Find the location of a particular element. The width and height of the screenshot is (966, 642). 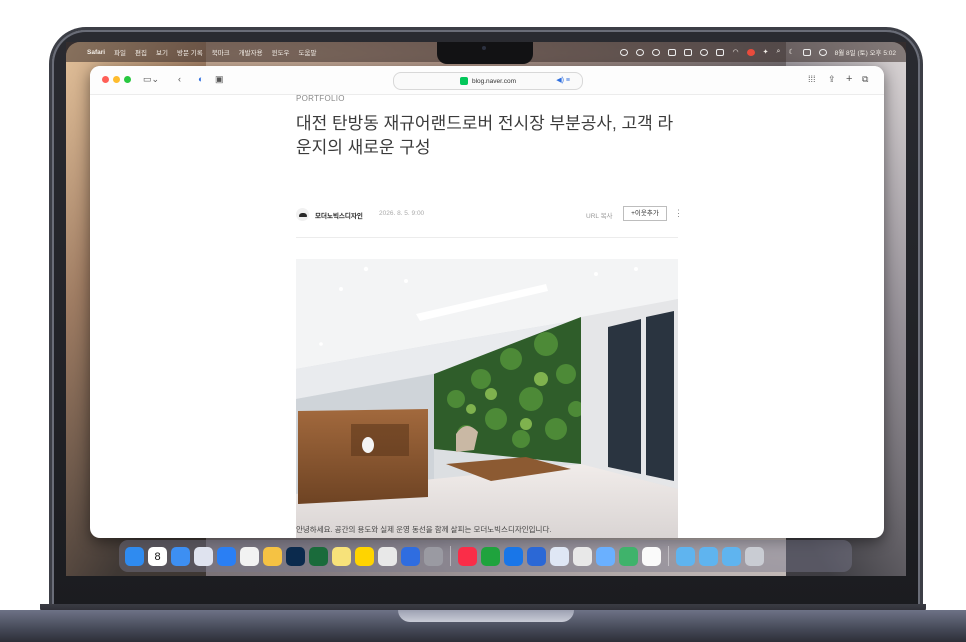

speaker-icon: ◀) ≡ is located at coordinates (563, 80).